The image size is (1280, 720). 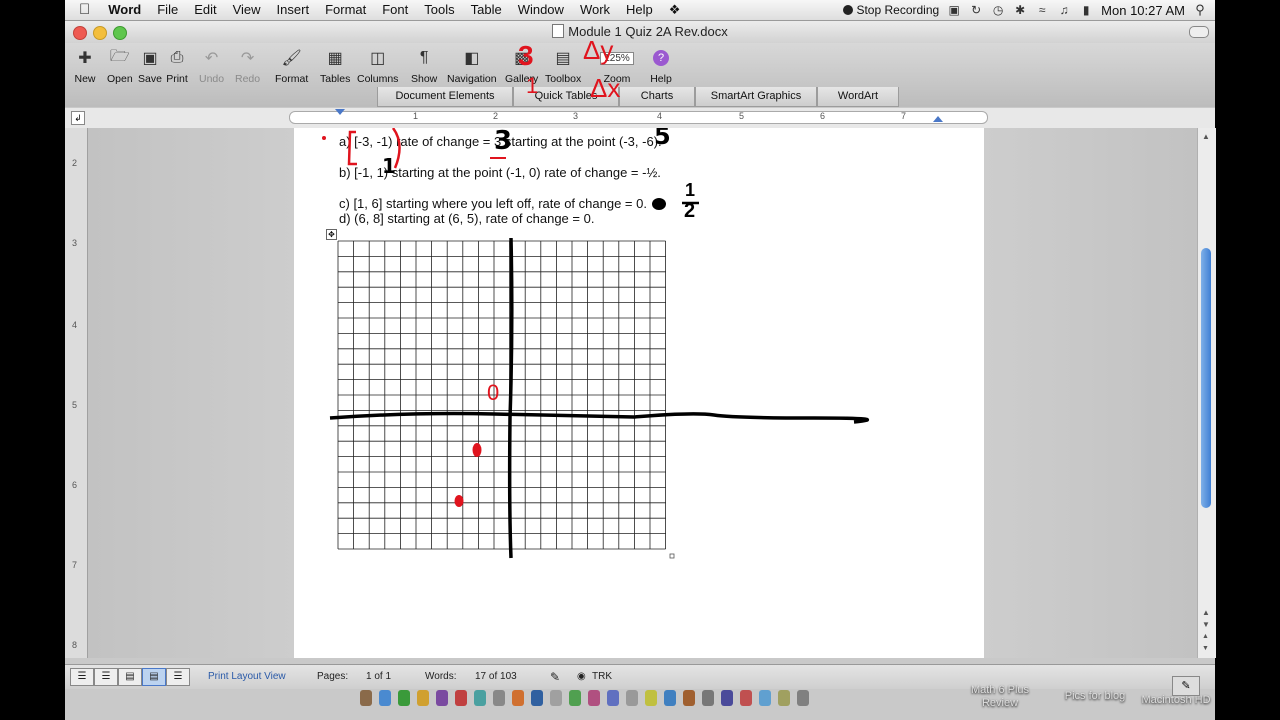 What do you see at coordinates (177, 66) in the screenshot?
I see `print-button: ⎙ Print` at bounding box center [177, 66].